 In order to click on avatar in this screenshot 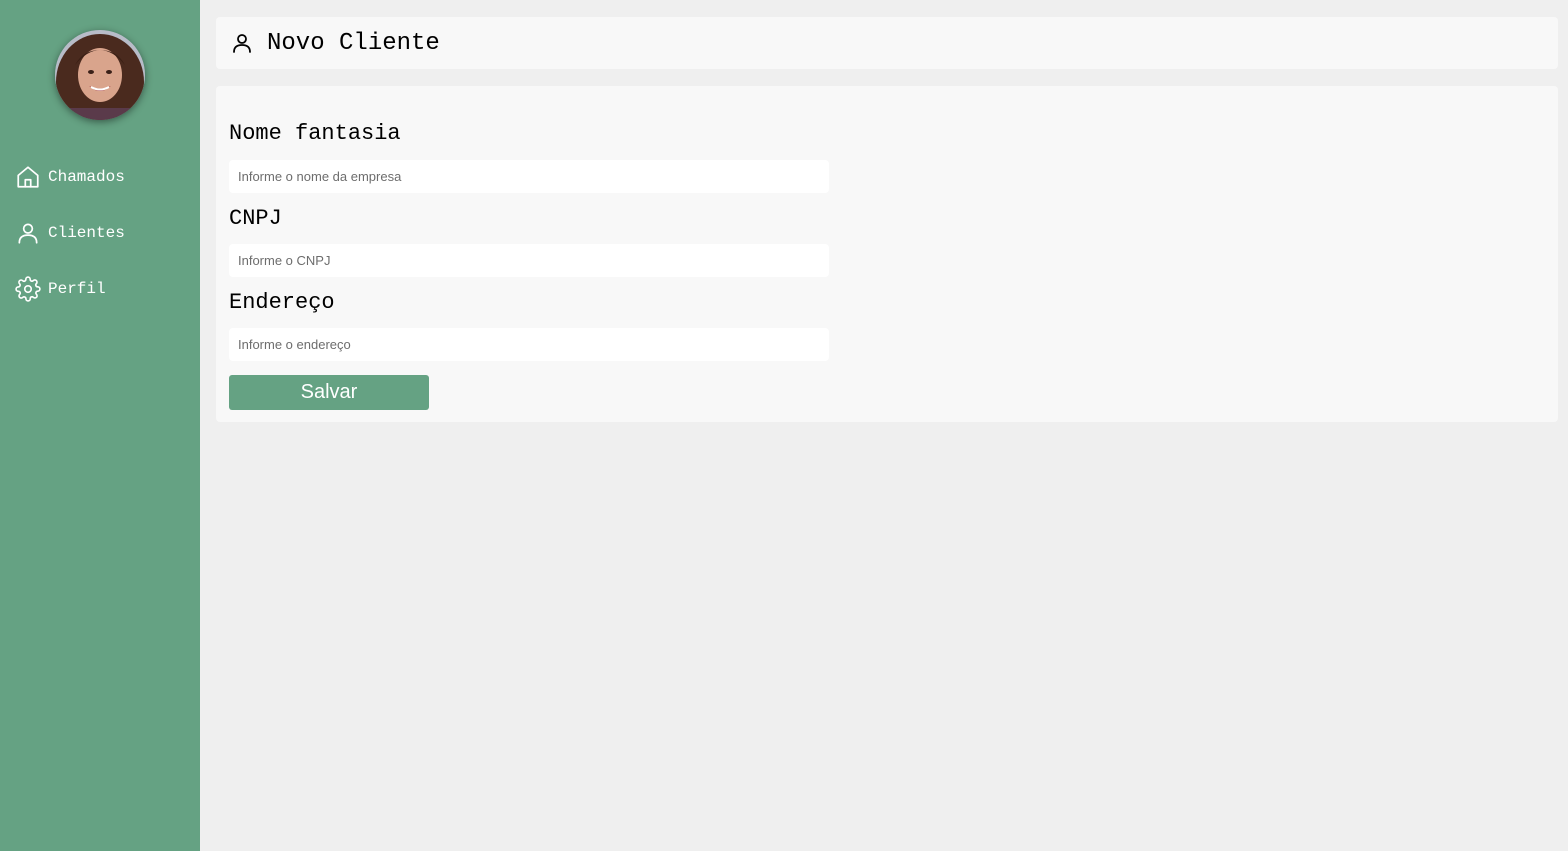, I will do `click(100, 75)`.